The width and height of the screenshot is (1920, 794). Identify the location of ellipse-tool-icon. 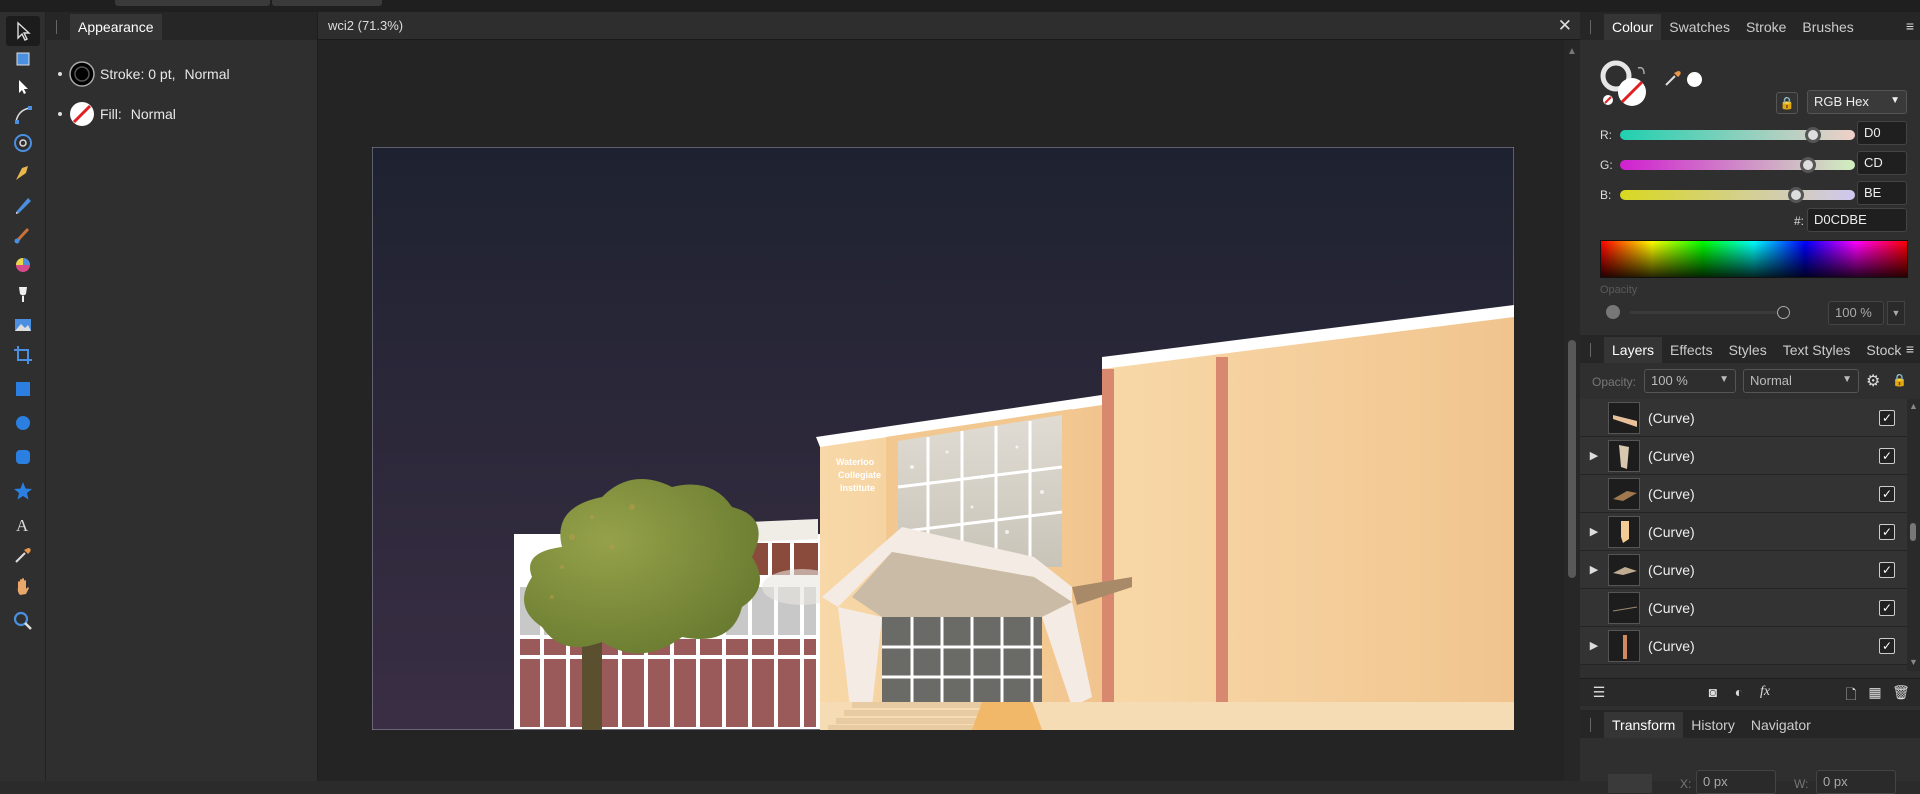
(23, 423).